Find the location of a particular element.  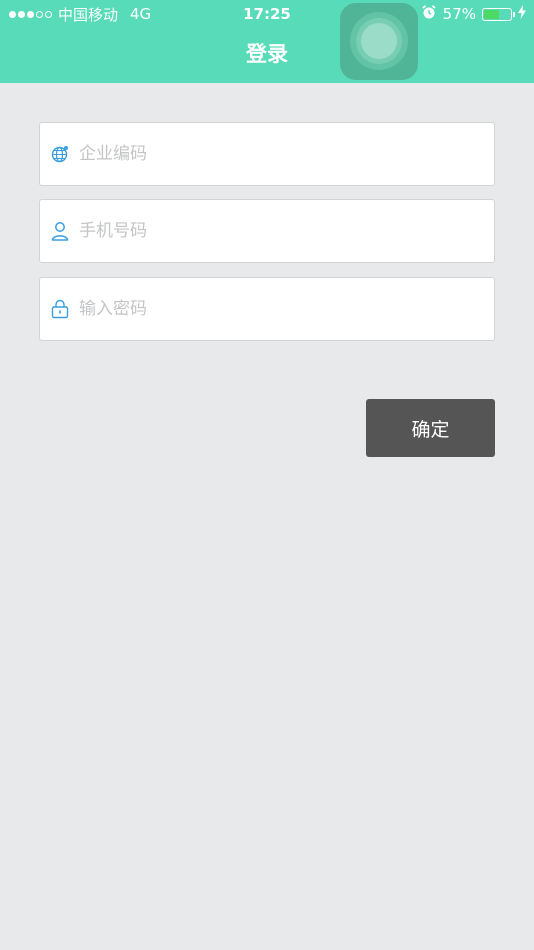

carrier-name: 中国移动 is located at coordinates (88, 14).